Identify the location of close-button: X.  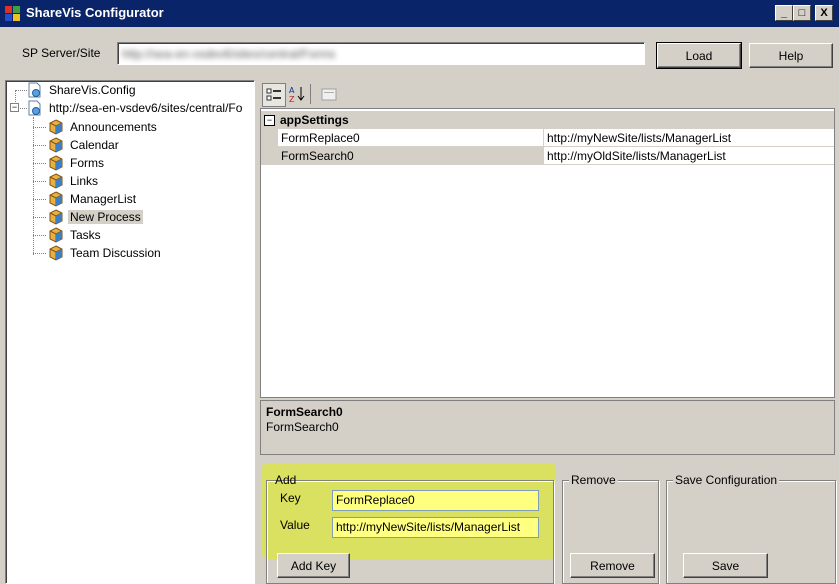
(824, 13).